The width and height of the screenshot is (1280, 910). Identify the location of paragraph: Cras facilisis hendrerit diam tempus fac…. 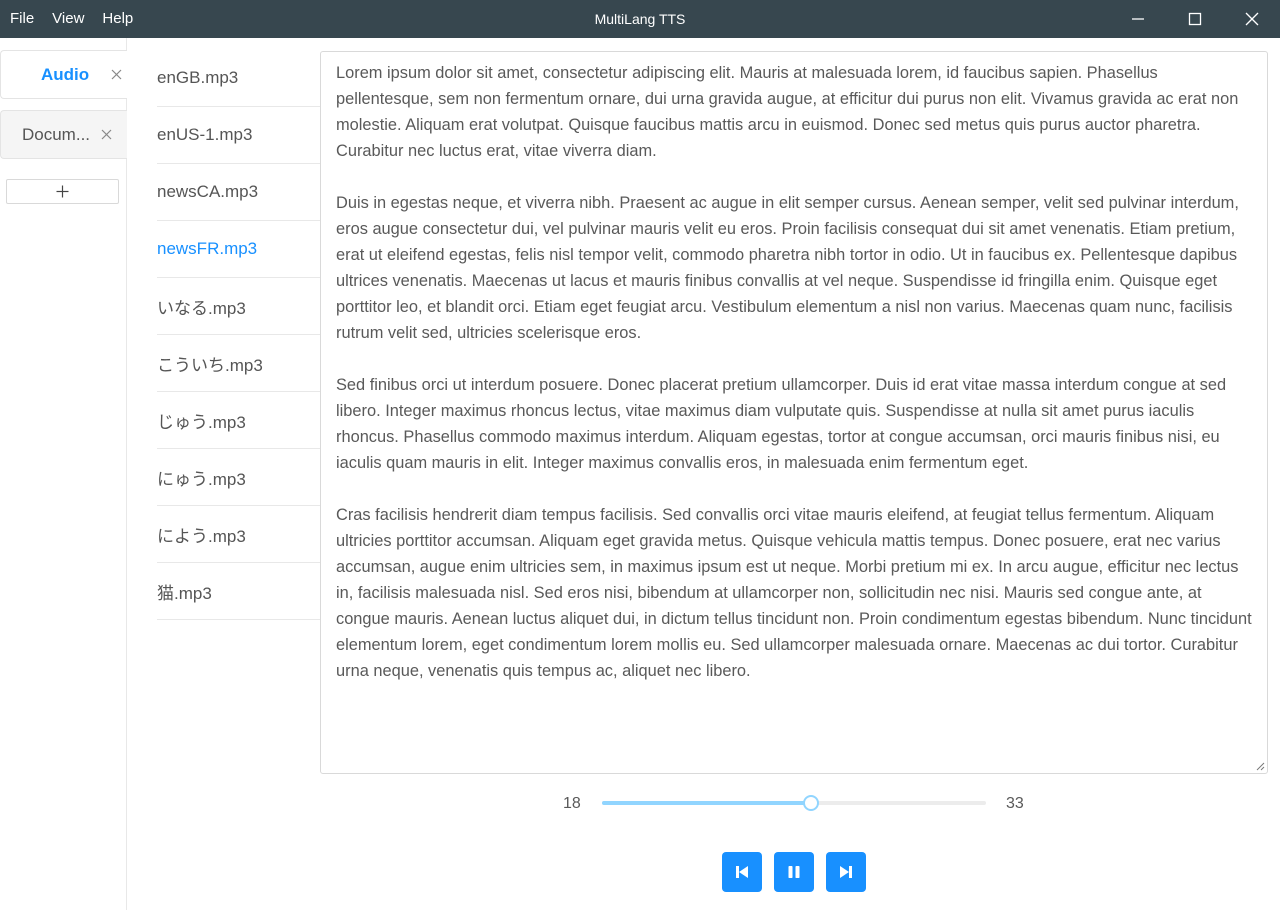
(794, 593).